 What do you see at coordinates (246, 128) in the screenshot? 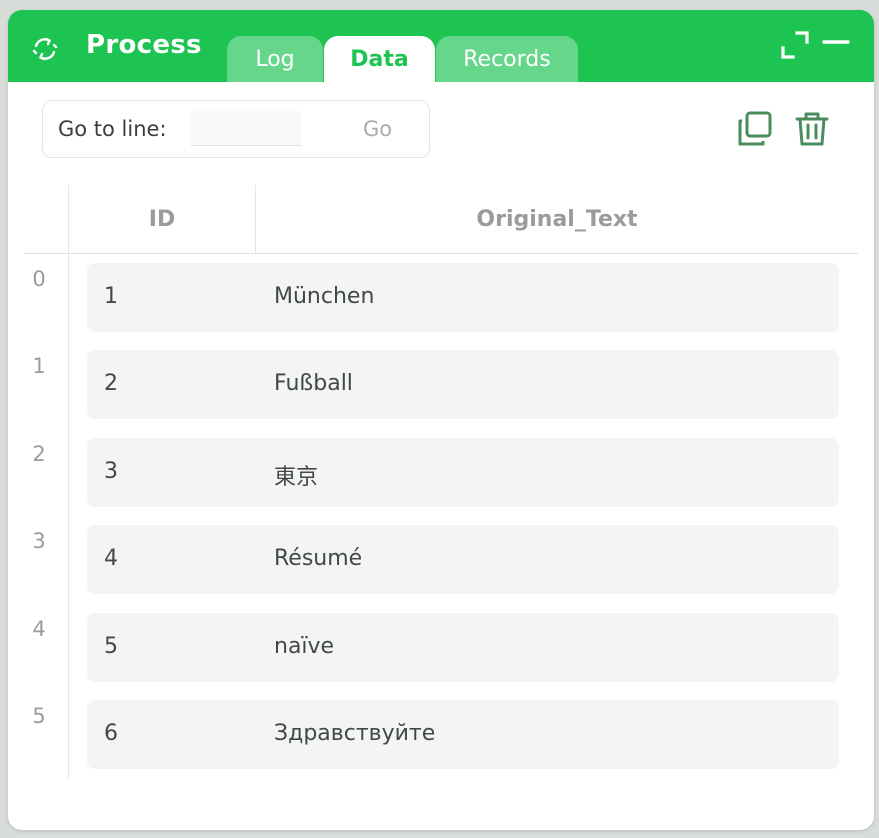
I see `go-to-line-input` at bounding box center [246, 128].